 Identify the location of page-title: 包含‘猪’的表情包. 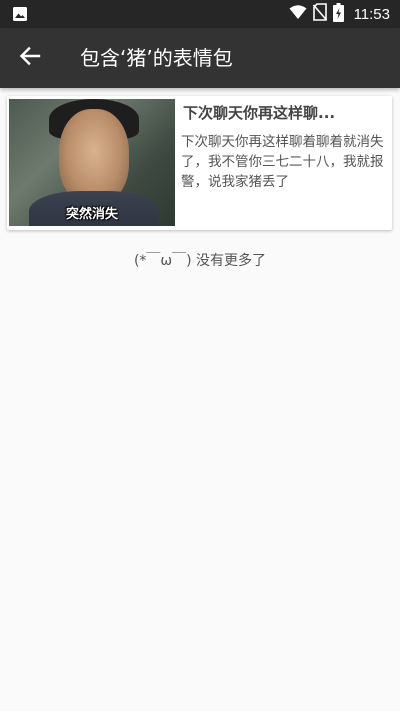
(156, 58).